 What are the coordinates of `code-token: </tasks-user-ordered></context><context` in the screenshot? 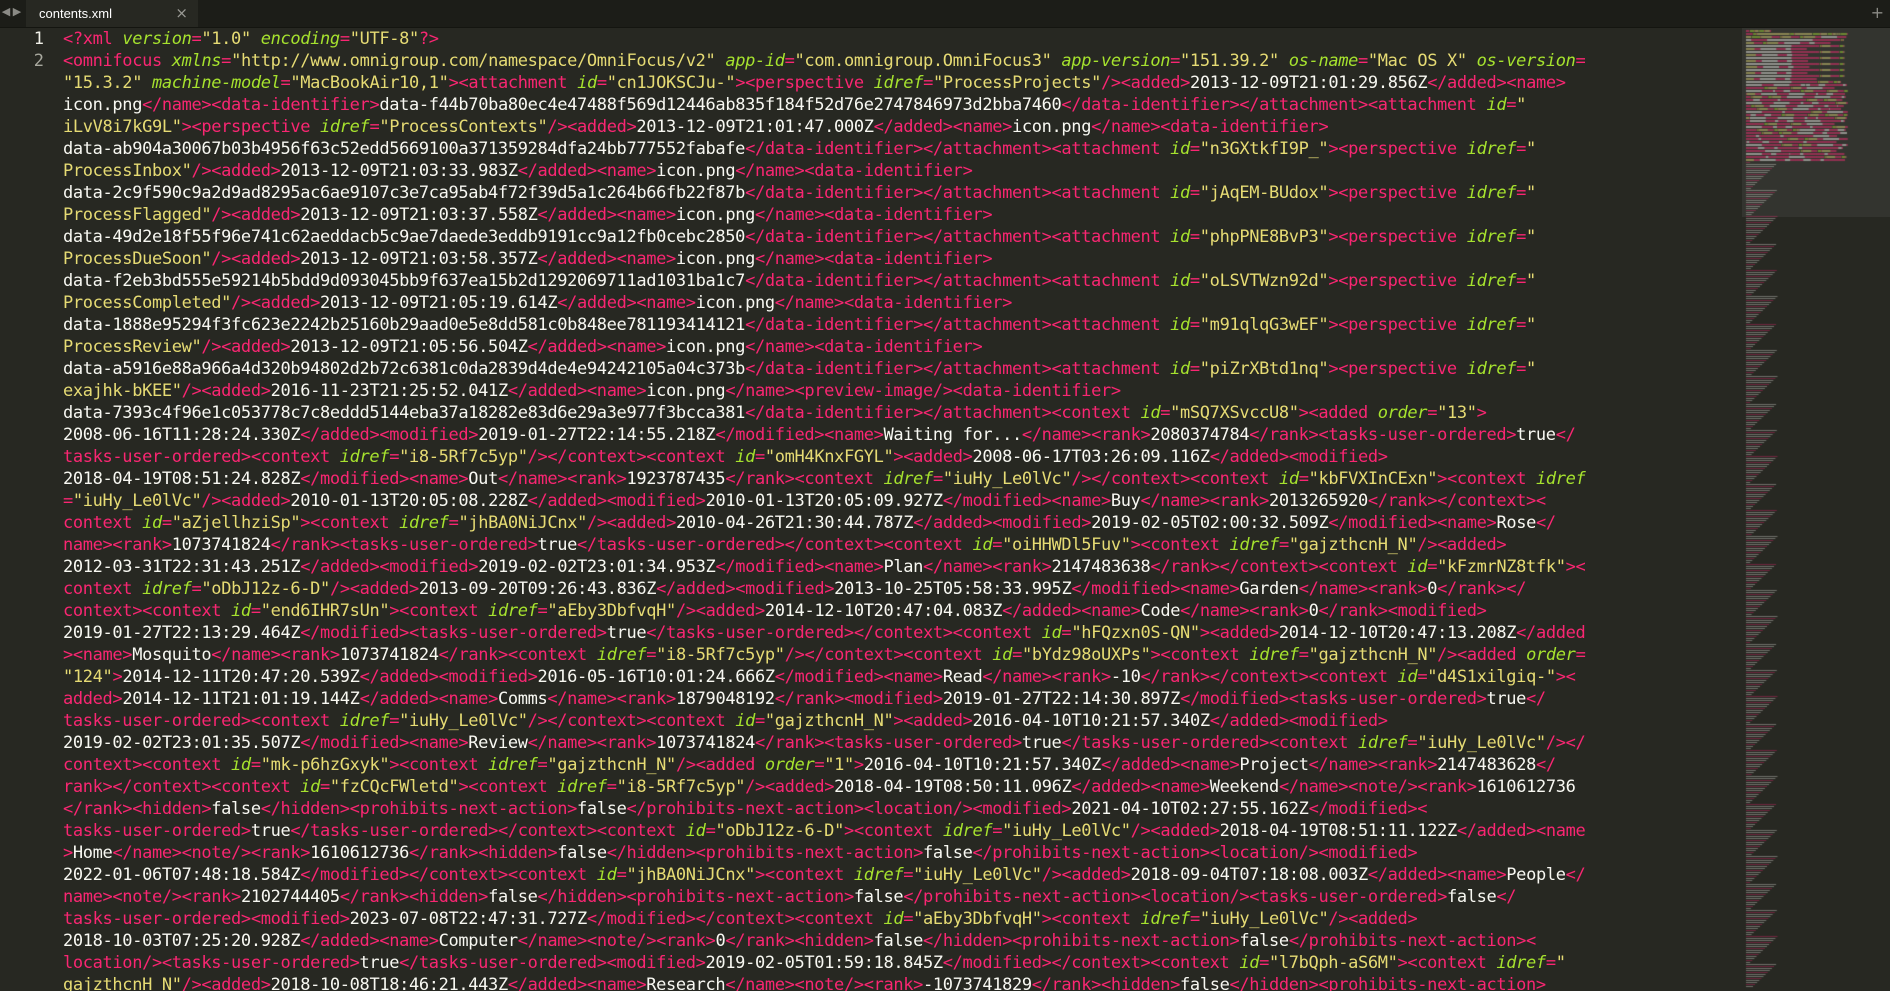 It's located at (775, 545).